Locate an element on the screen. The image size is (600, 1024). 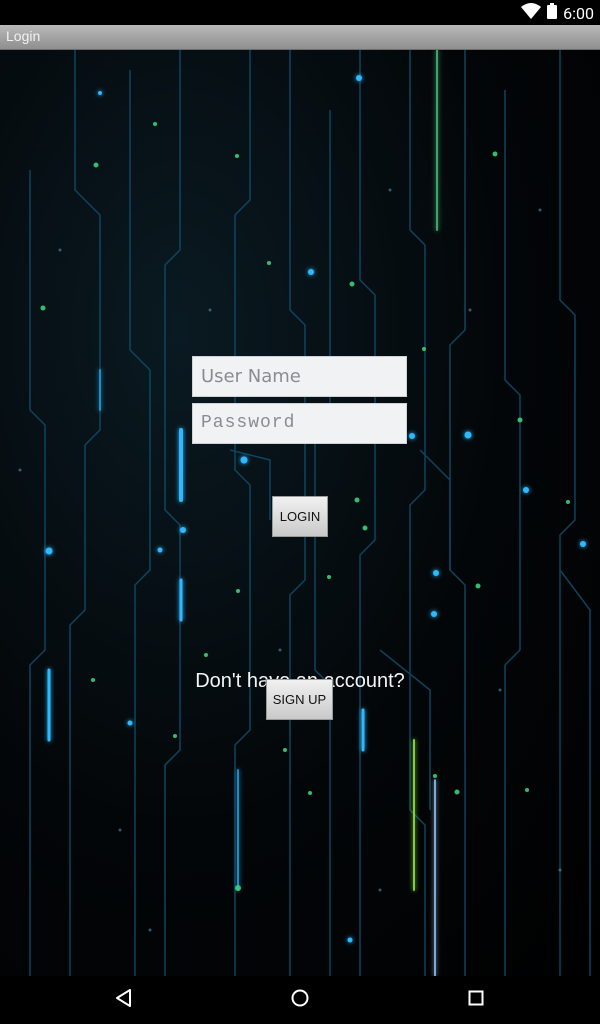
navigation-bar is located at coordinates (300, 1000).